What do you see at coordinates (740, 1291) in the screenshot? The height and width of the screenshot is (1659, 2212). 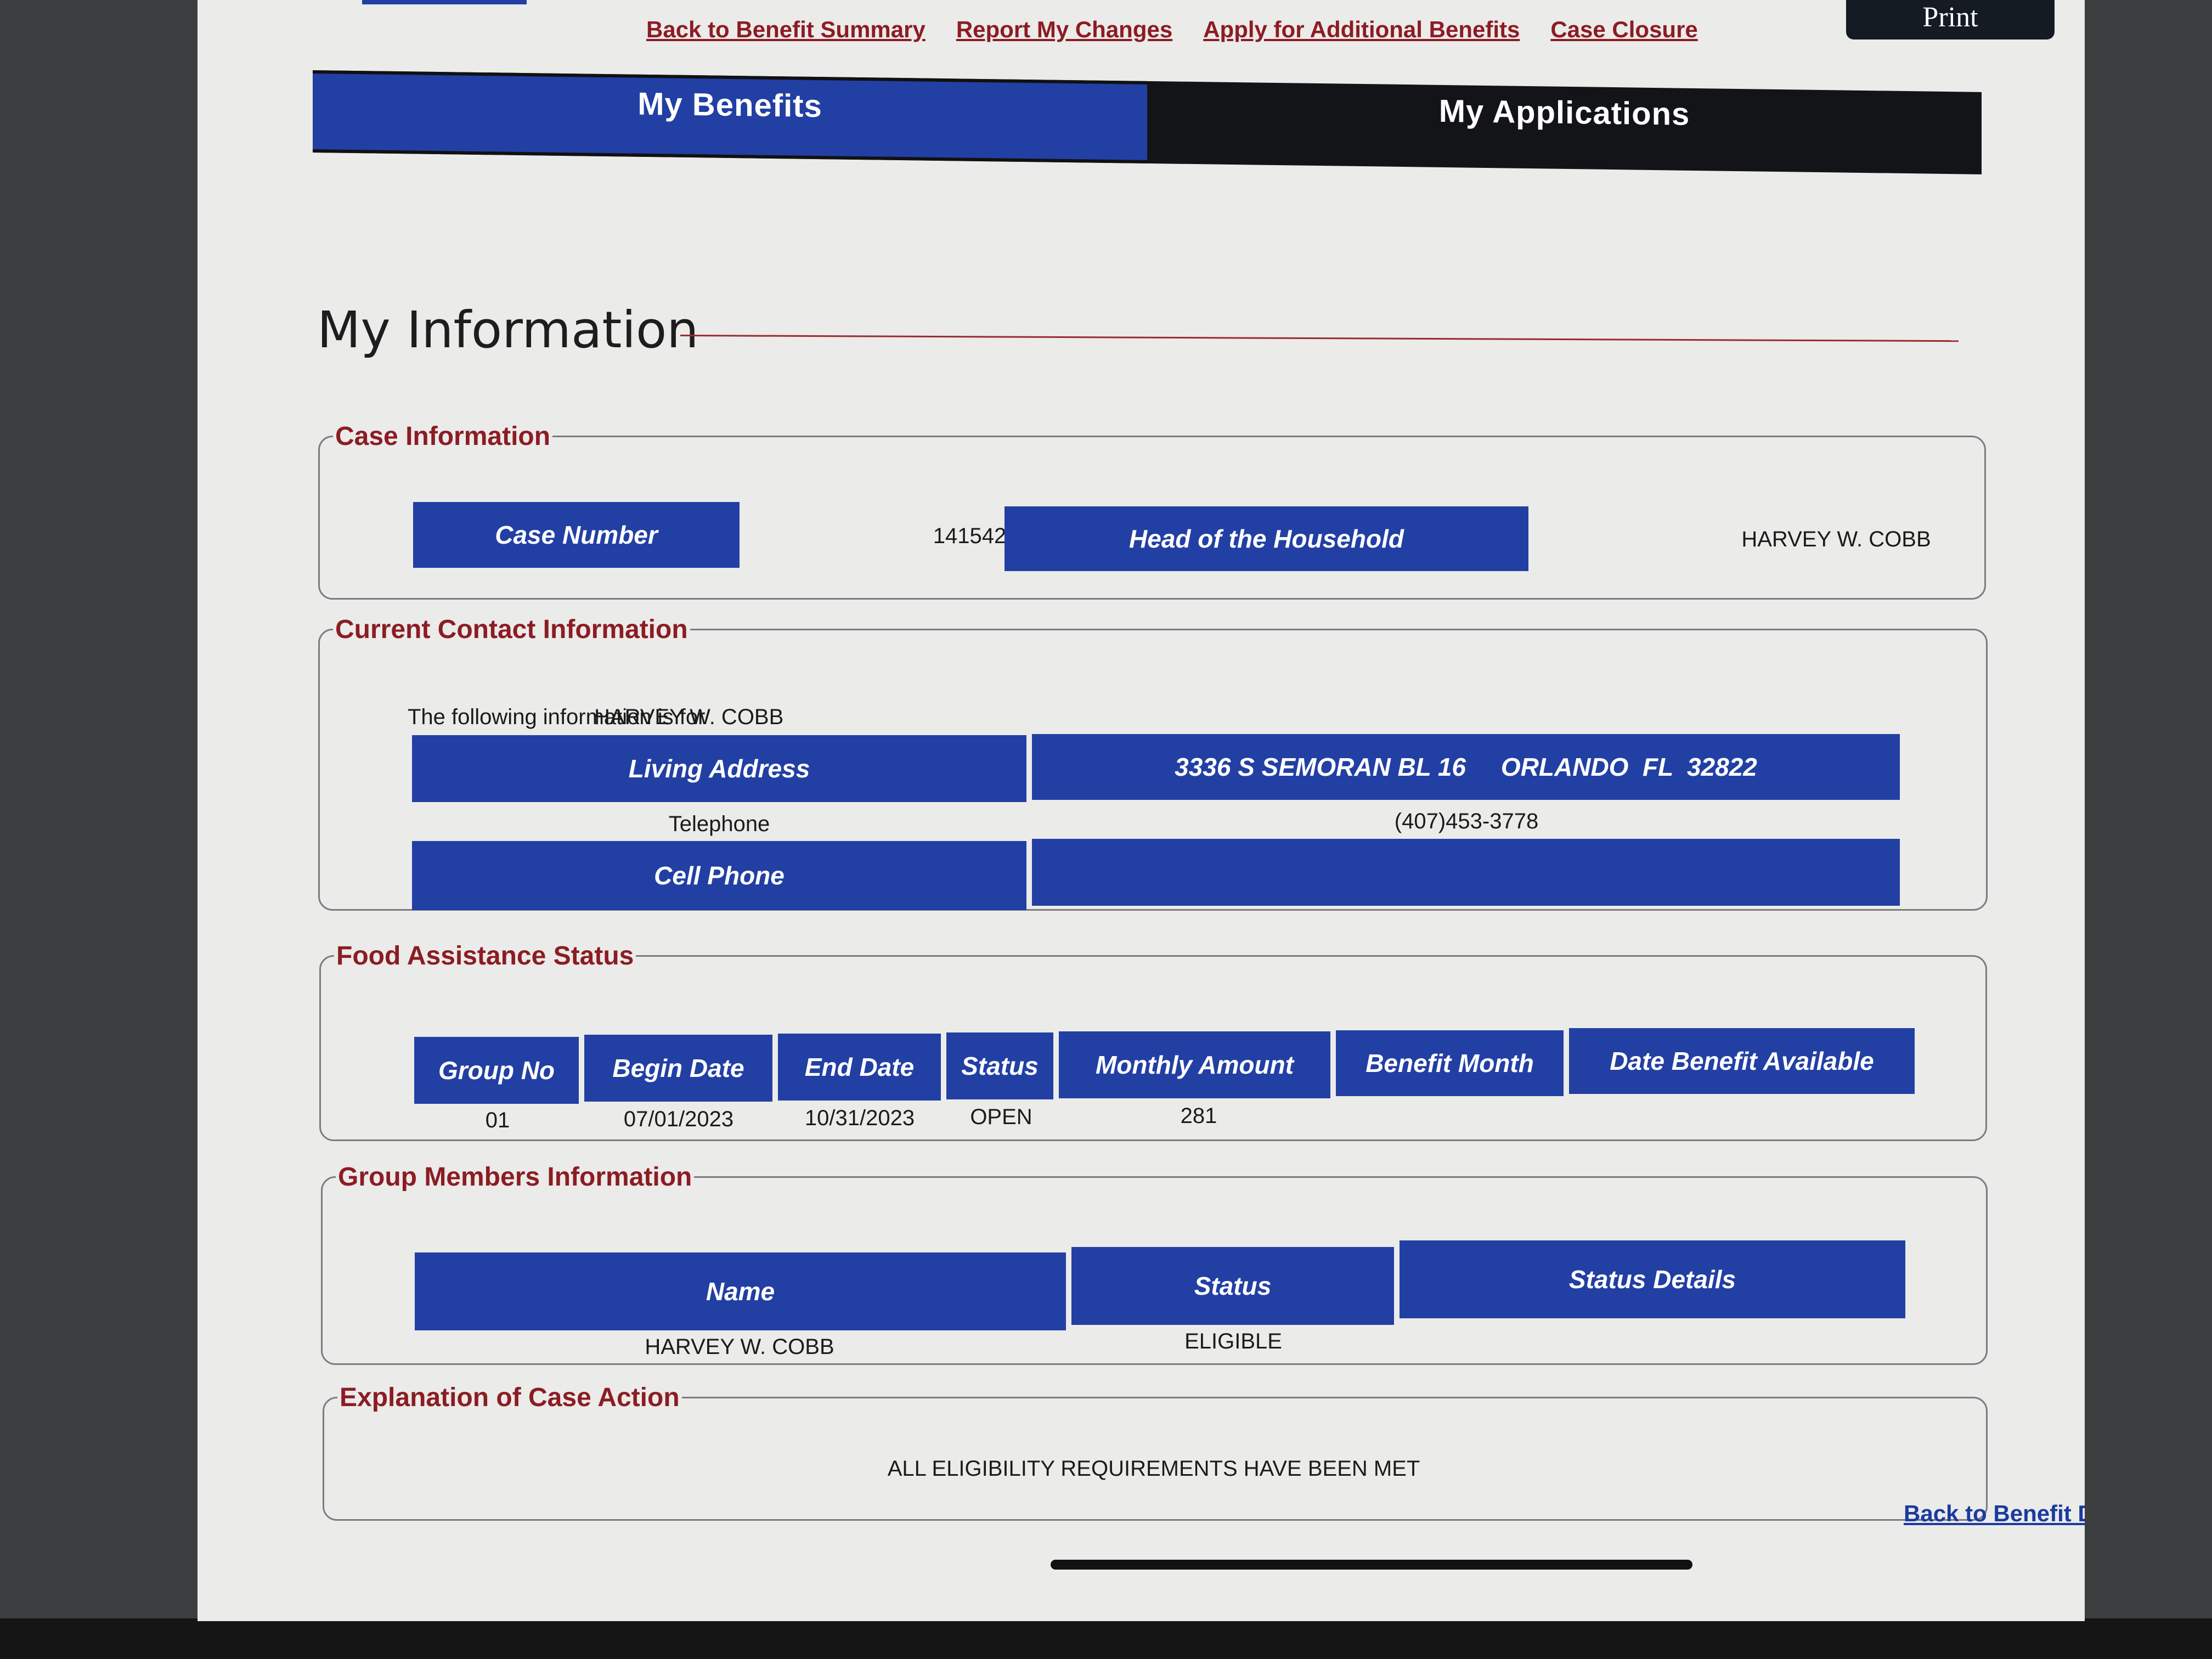 I see `gm-header-name: Name` at bounding box center [740, 1291].